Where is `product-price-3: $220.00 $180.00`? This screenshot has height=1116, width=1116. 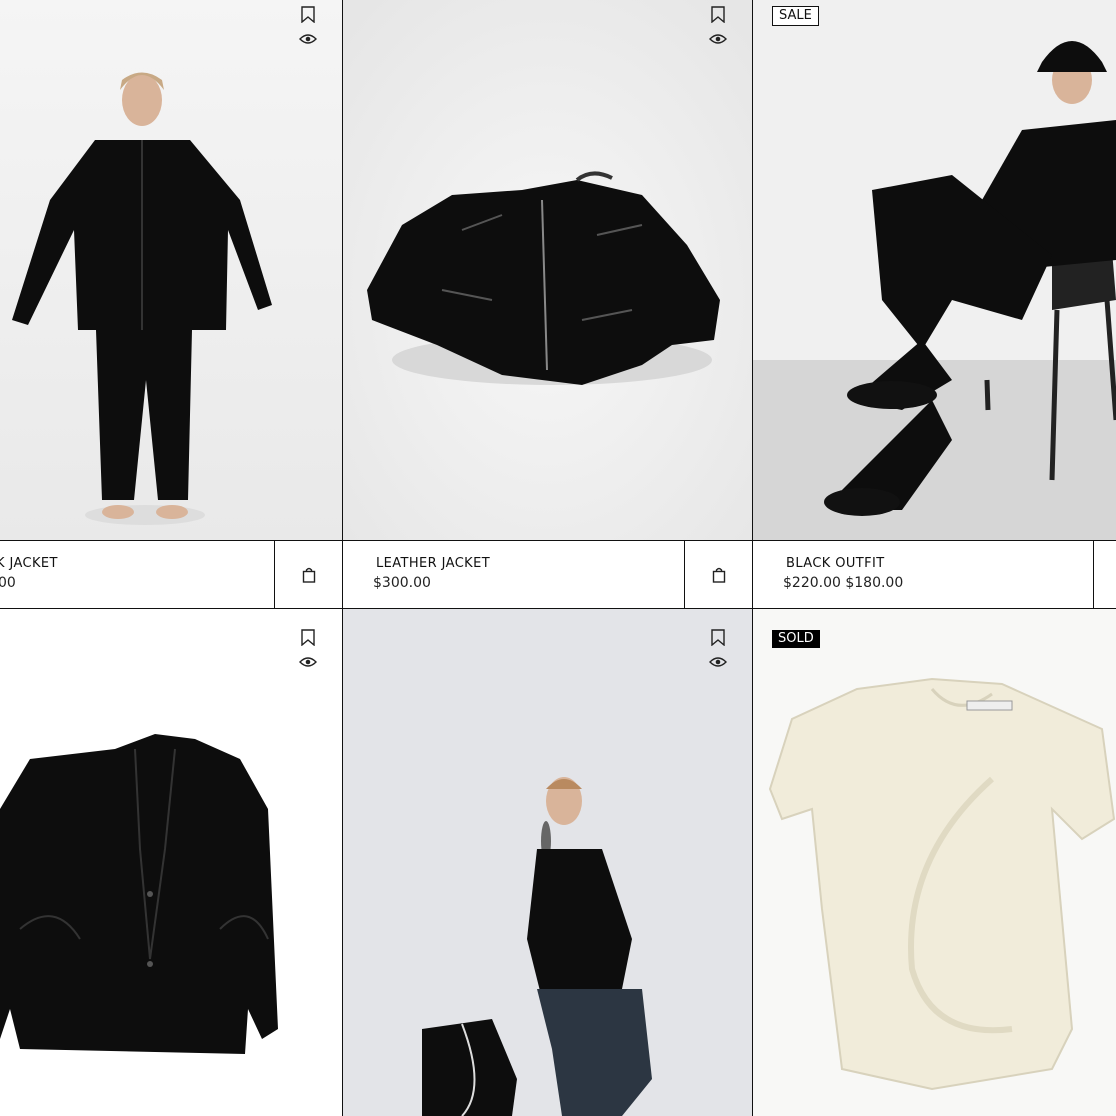
product-price-3: $220.00 $180.00 is located at coordinates (843, 583).